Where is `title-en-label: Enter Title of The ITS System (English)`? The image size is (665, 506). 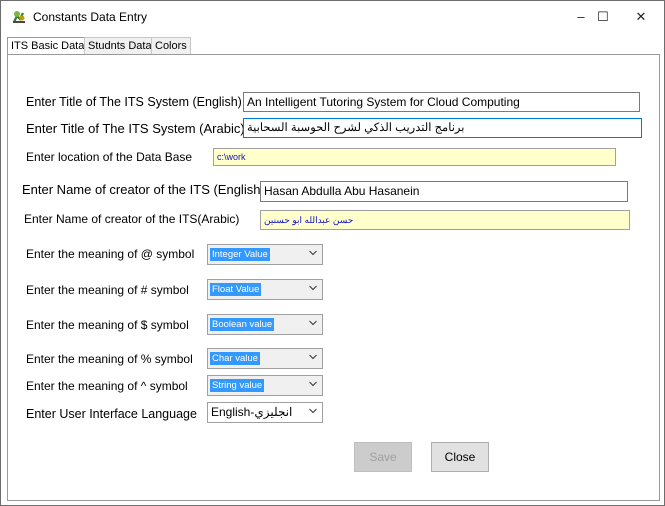
title-en-label: Enter Title of The ITS System (English) is located at coordinates (134, 102).